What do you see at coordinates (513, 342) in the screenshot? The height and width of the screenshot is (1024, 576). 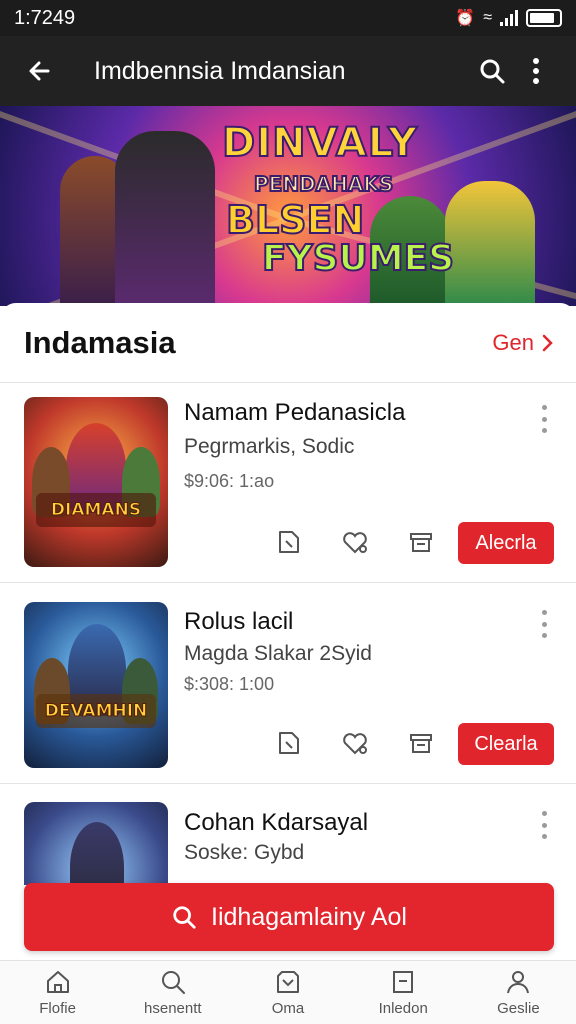 I see `section-link-label: Gen` at bounding box center [513, 342].